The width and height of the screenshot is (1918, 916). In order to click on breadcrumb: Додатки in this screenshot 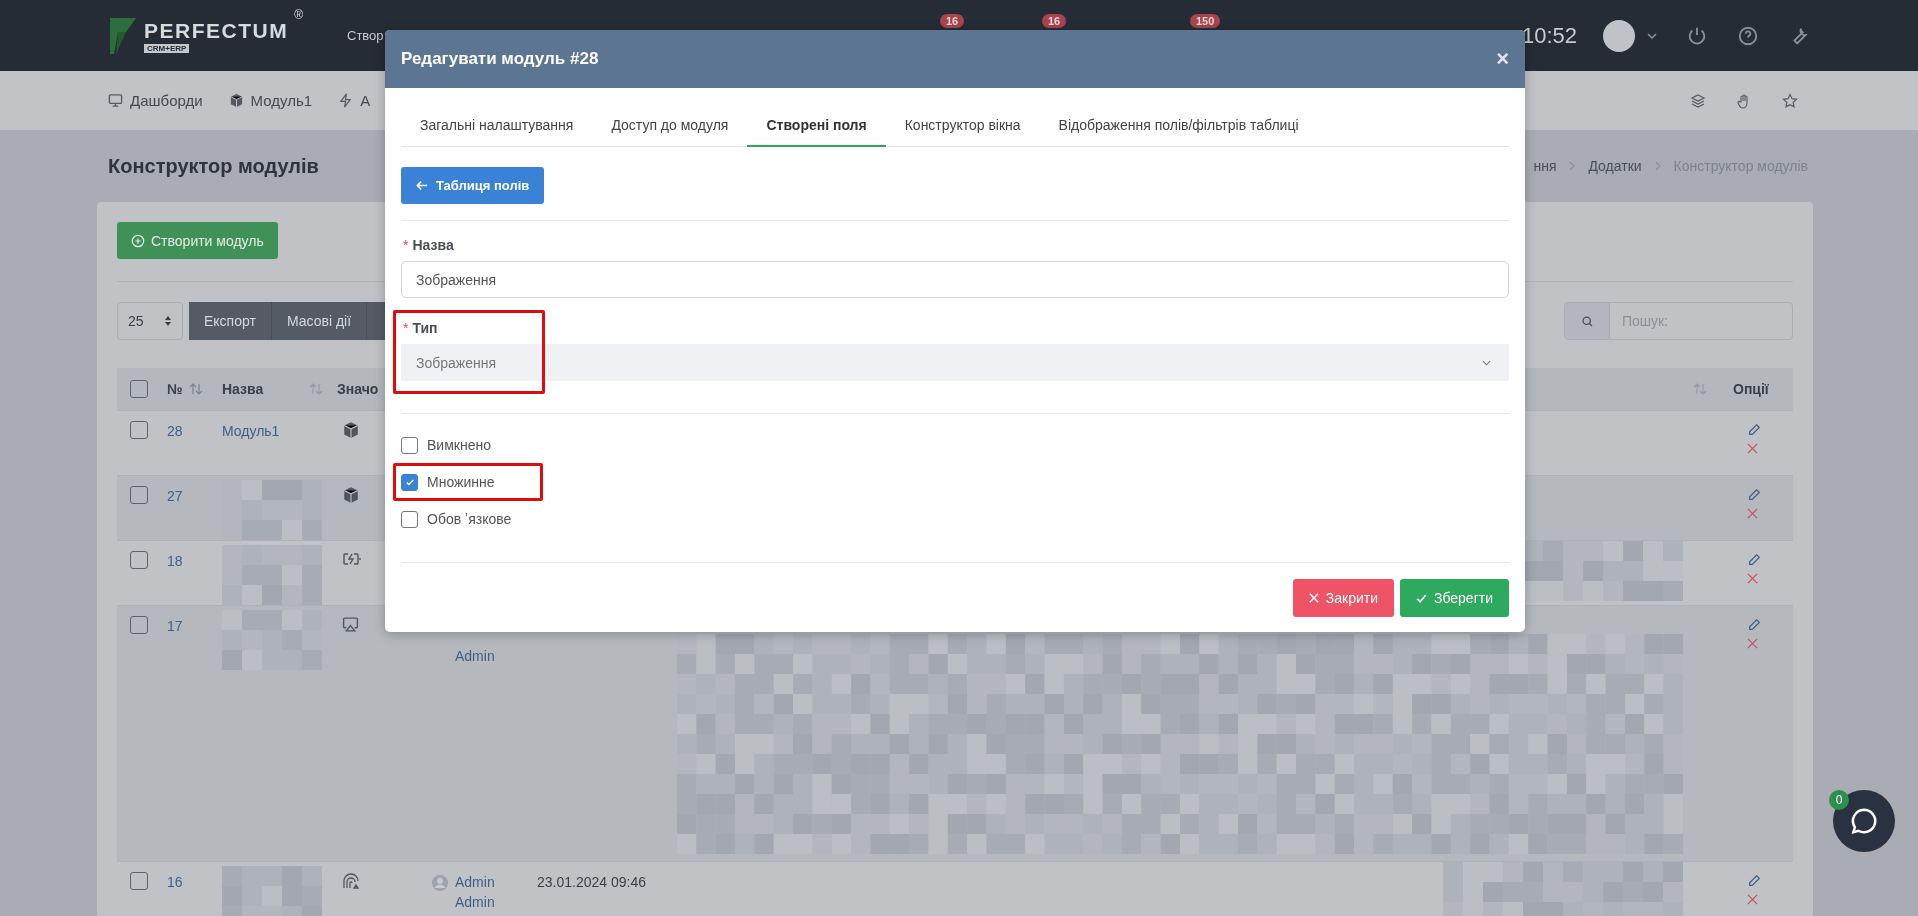, I will do `click(1615, 166)`.